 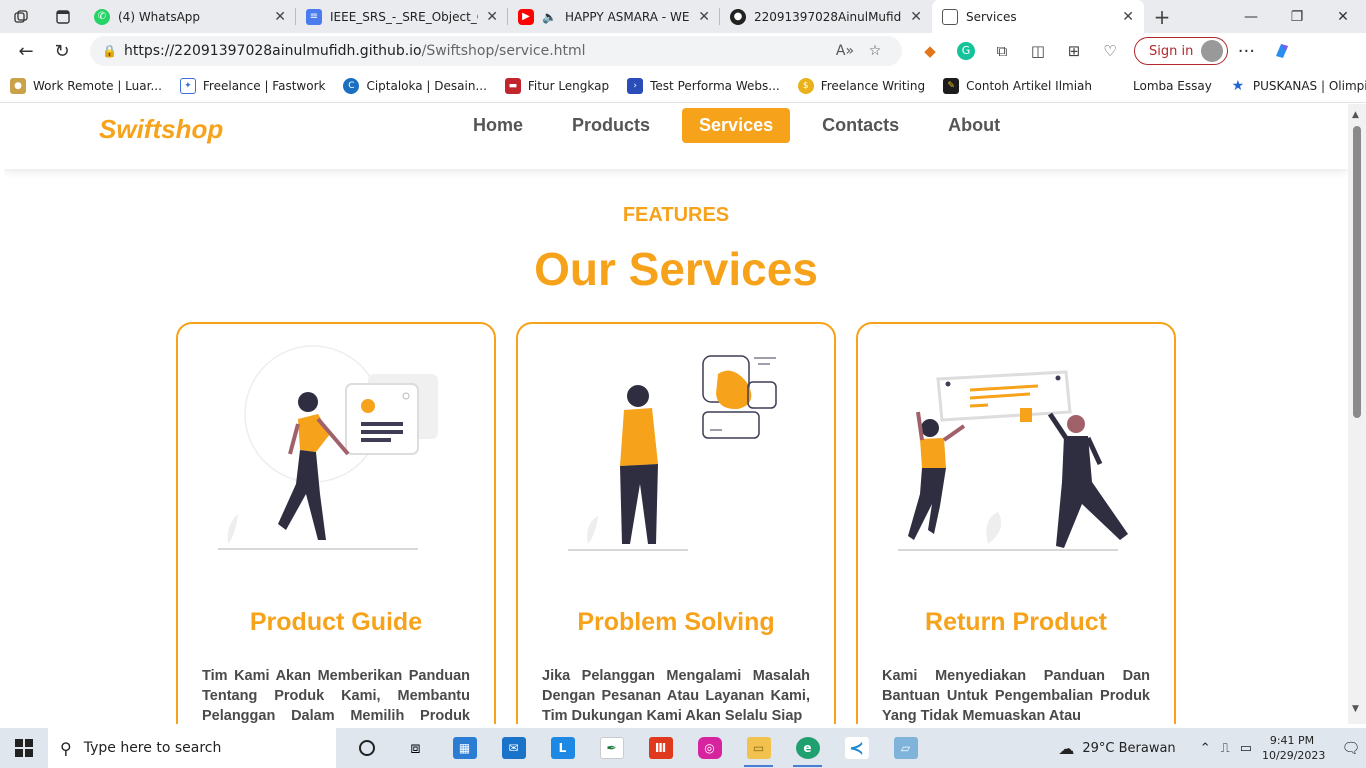 What do you see at coordinates (1013, 460) in the screenshot?
I see `return-product-illustration` at bounding box center [1013, 460].